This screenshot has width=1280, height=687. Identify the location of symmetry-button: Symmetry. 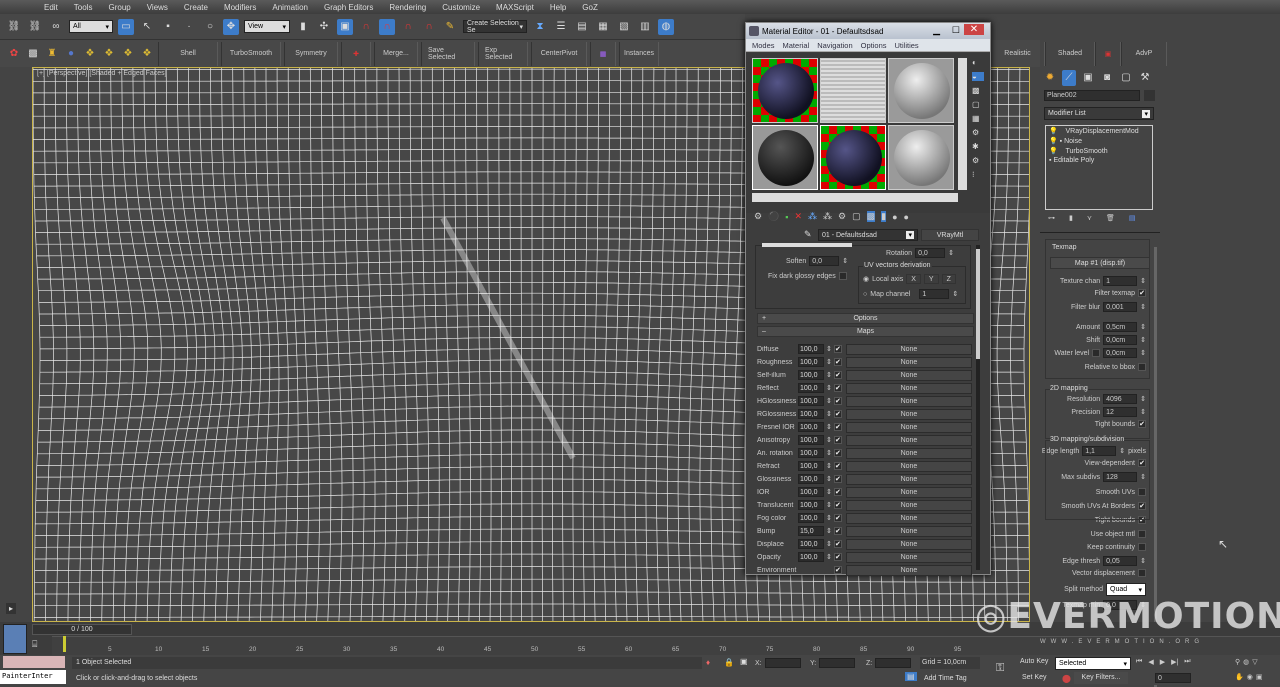
(311, 53).